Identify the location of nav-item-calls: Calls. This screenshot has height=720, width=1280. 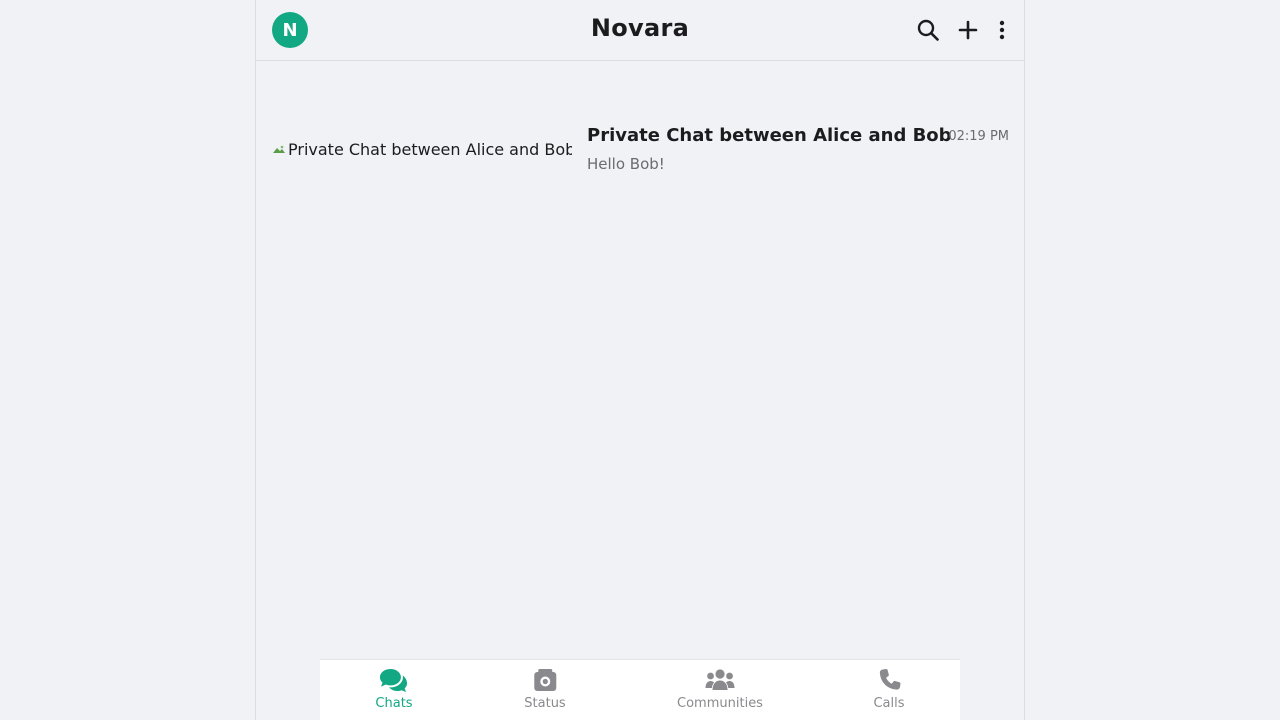
(889, 690).